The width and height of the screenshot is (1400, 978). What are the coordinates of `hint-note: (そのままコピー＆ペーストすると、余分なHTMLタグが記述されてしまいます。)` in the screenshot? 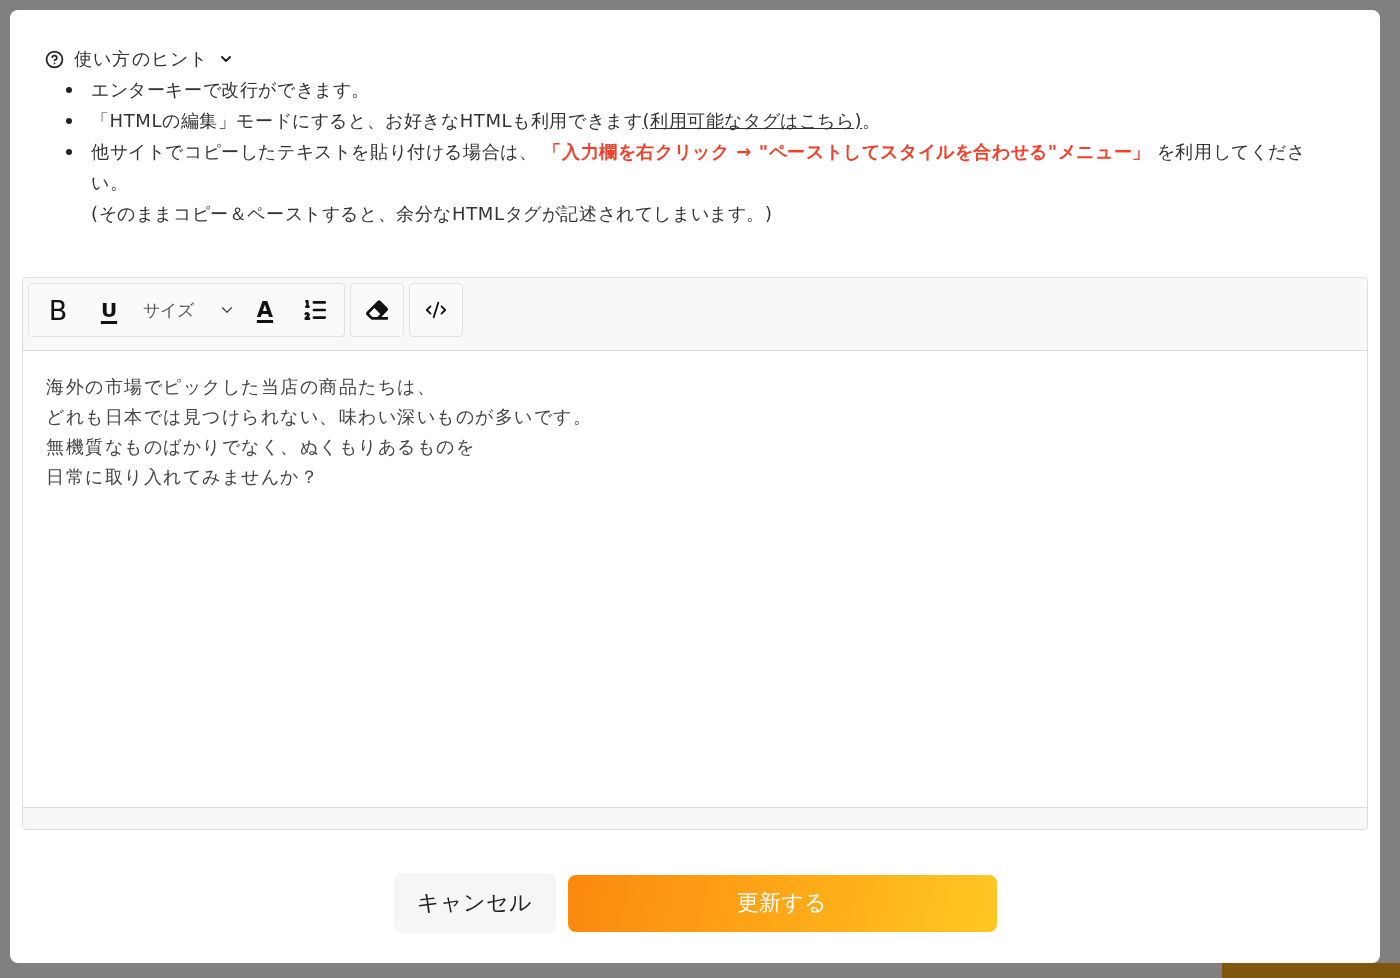 It's located at (432, 214).